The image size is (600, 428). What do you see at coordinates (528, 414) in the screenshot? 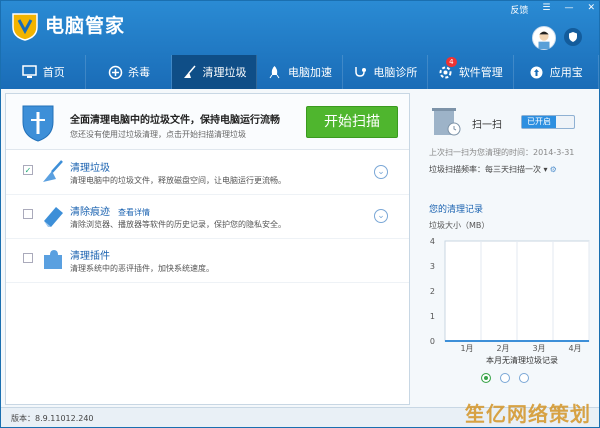
I see `watermark: 笙亿网络策划` at bounding box center [528, 414].